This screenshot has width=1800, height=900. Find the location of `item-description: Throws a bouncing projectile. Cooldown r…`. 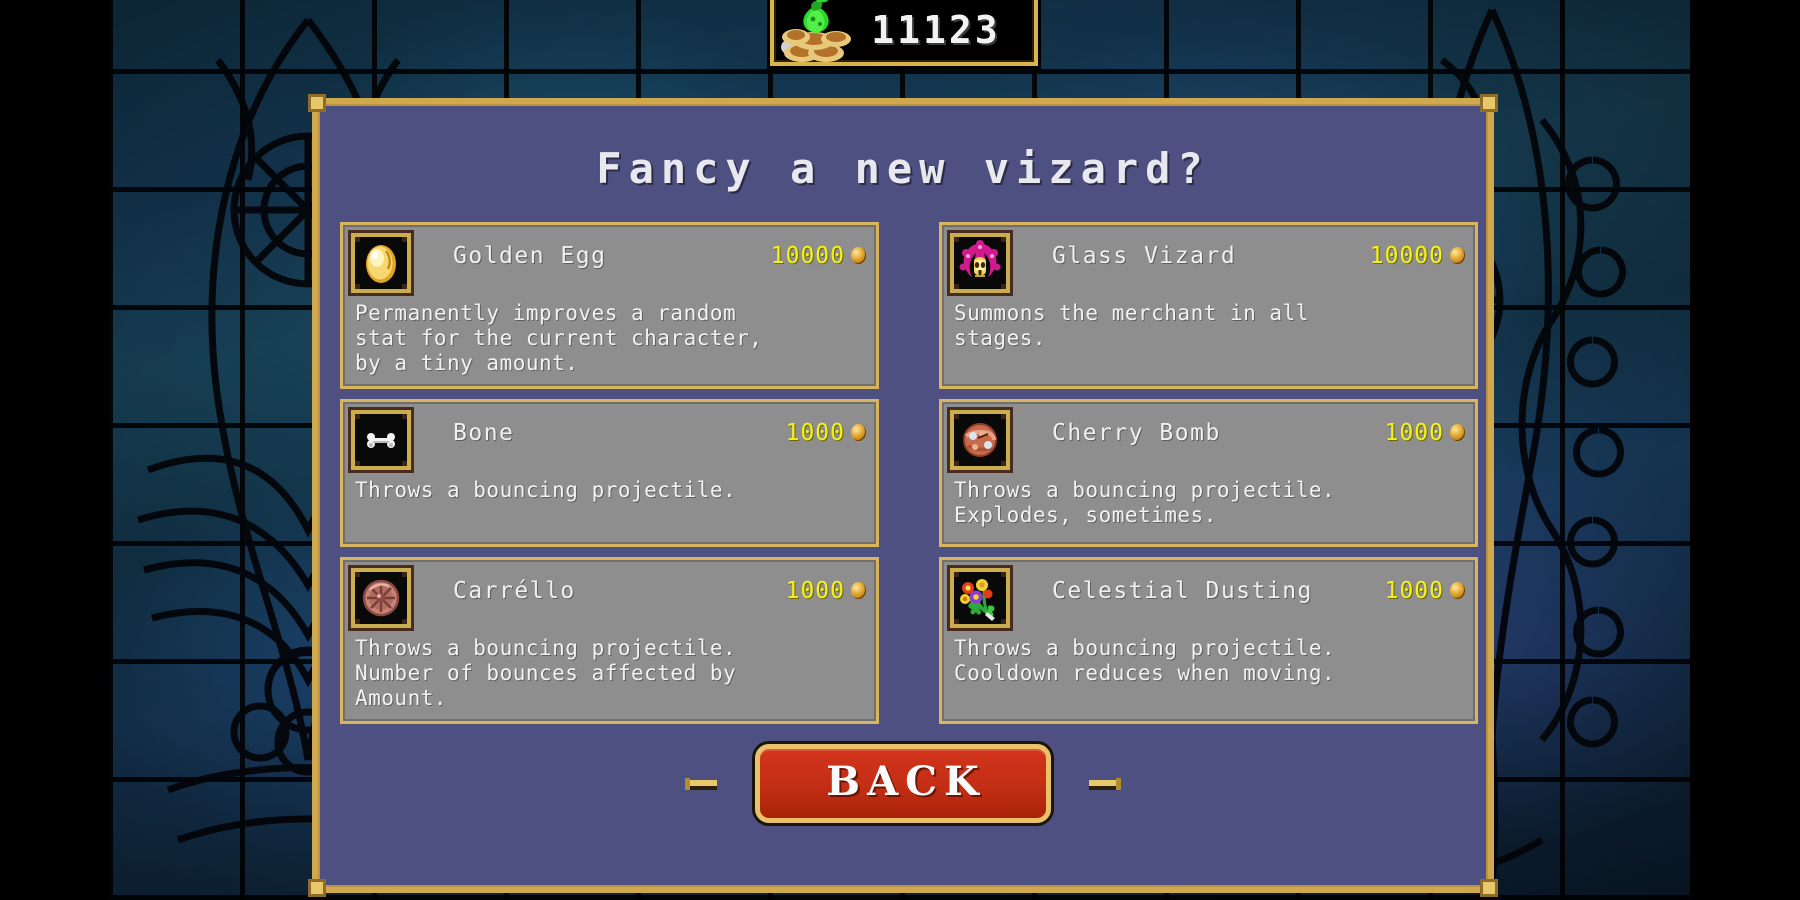

item-description: Throws a bouncing projectile. Cooldown r… is located at coordinates (1145, 660).